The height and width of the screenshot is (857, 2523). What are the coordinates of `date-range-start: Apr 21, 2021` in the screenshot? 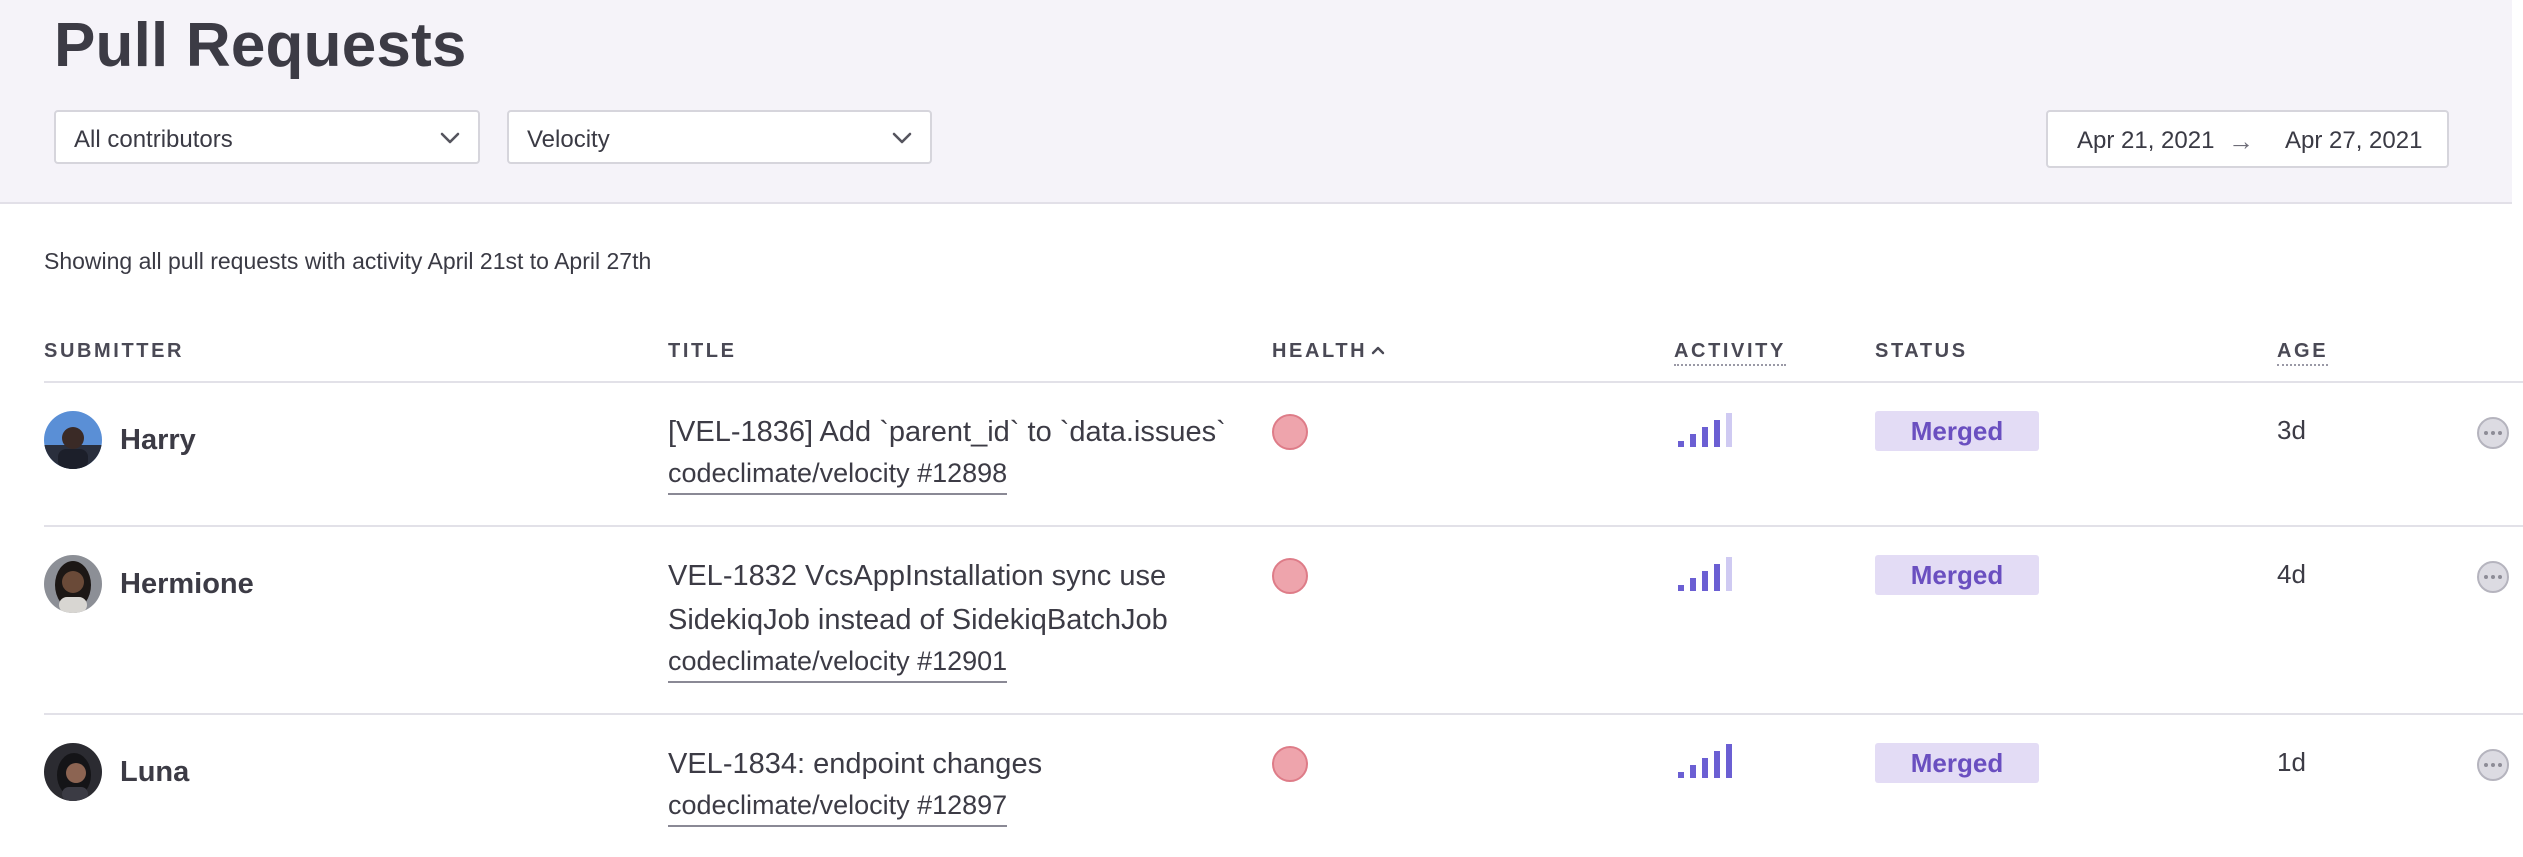 It's located at (2145, 141).